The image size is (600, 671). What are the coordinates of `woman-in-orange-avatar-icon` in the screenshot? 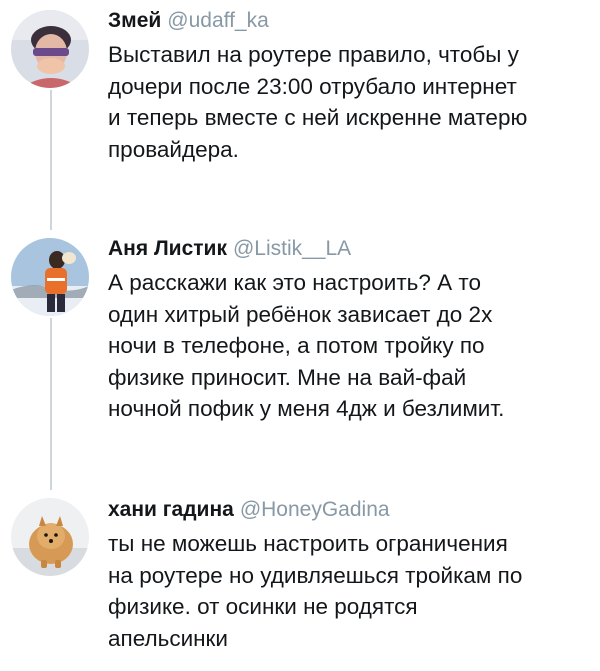 It's located at (50, 277).